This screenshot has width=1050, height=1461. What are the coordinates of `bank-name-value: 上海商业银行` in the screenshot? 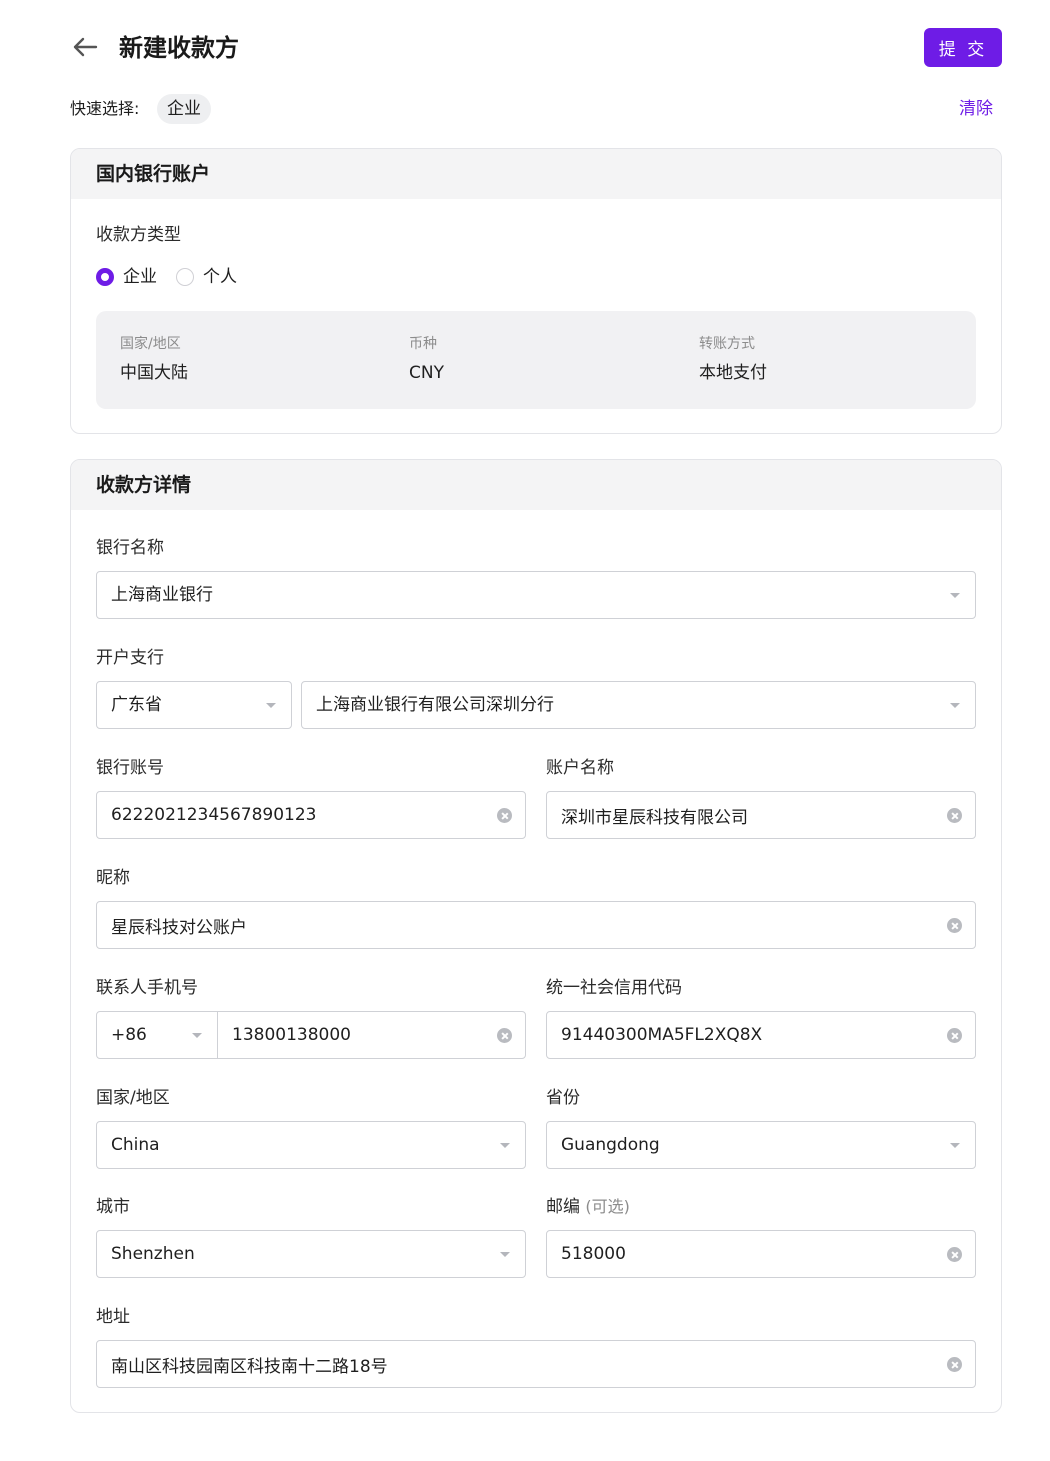 It's located at (162, 595).